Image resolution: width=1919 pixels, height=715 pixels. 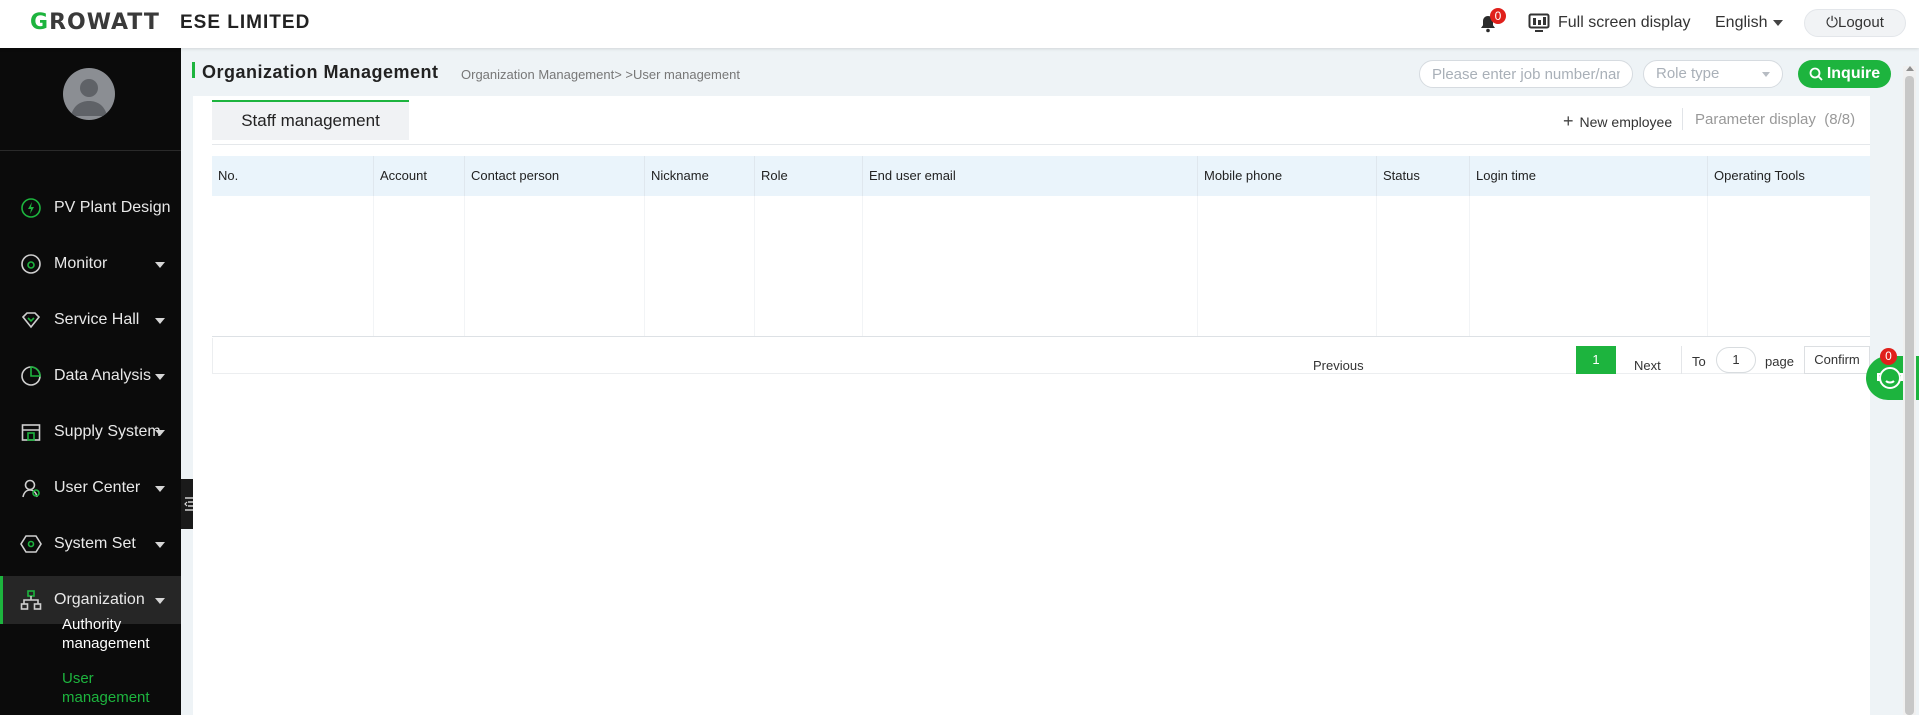 I want to click on search-input, so click(x=1526, y=74).